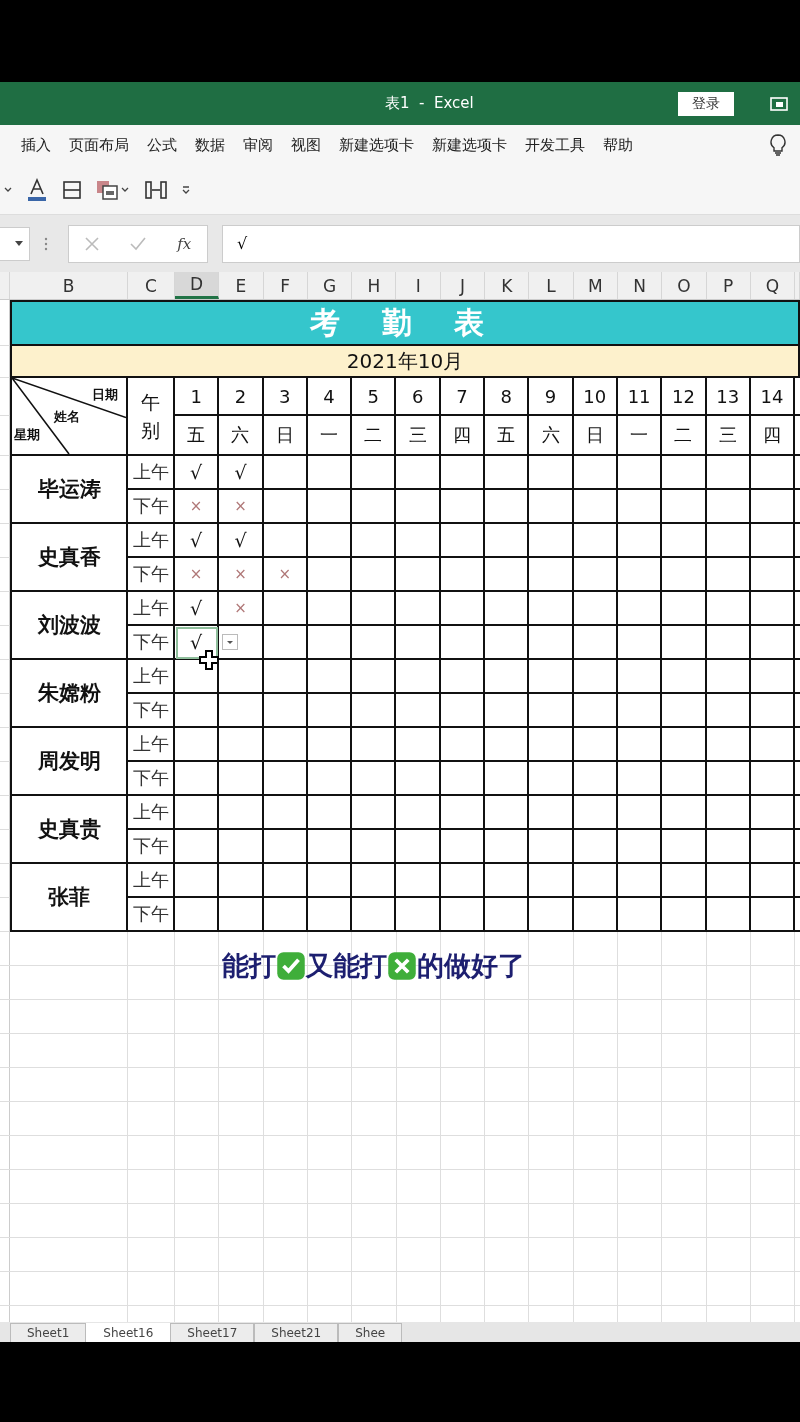 This screenshot has width=800, height=1422. Describe the element at coordinates (296, 1332) in the screenshot. I see `sheet-tab: Sheet21` at that location.